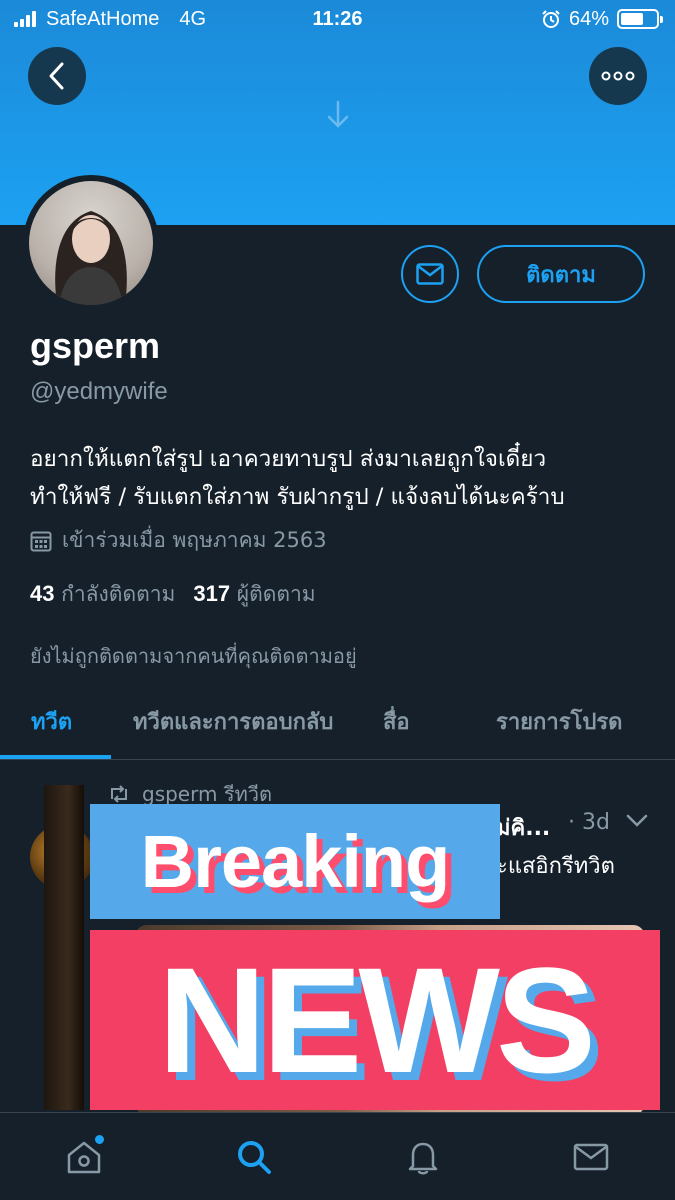  Describe the element at coordinates (95, 345) in the screenshot. I see `display-name: gsperm` at that location.